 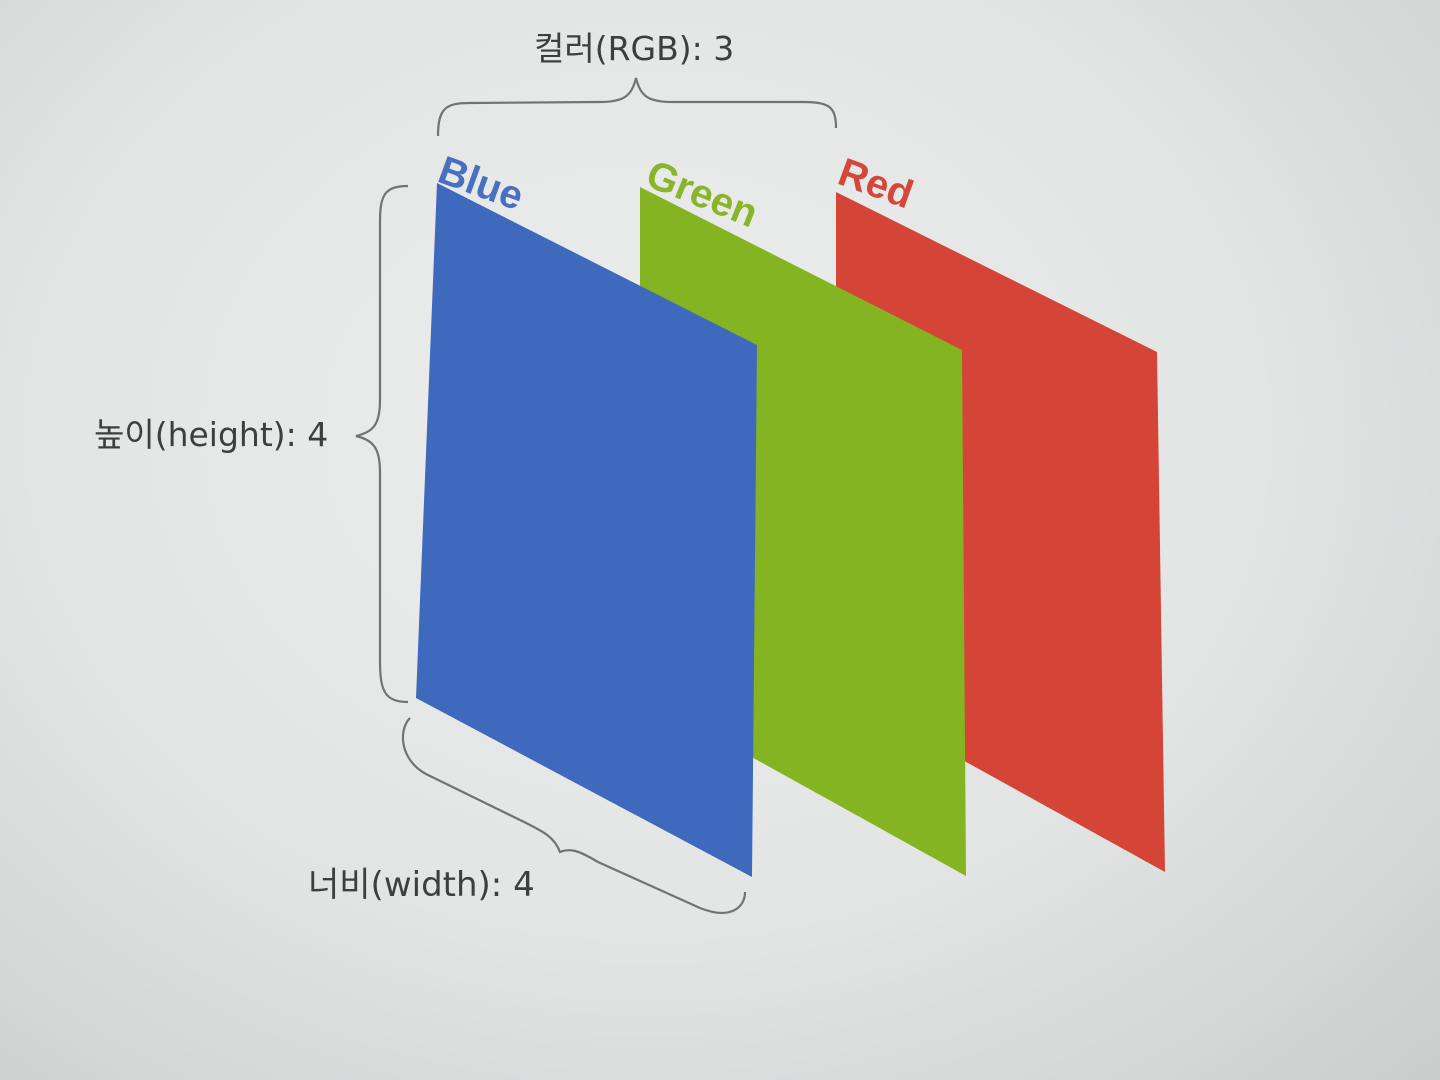 What do you see at coordinates (211, 434) in the screenshot?
I see `height-dimension-label: 높이(height): 4` at bounding box center [211, 434].